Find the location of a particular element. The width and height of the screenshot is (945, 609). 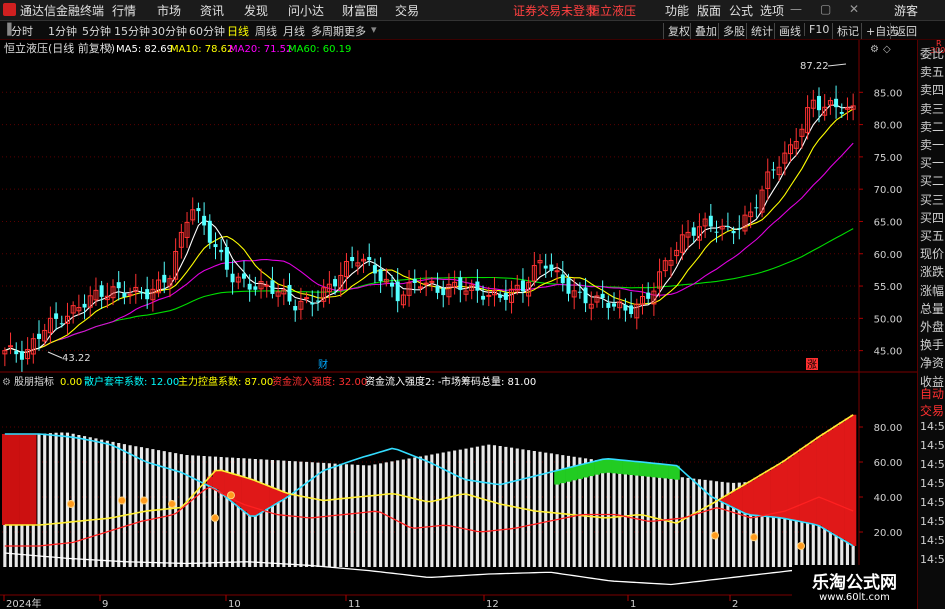

trade-time-6: 14:56 is located at coordinates (932, 540).